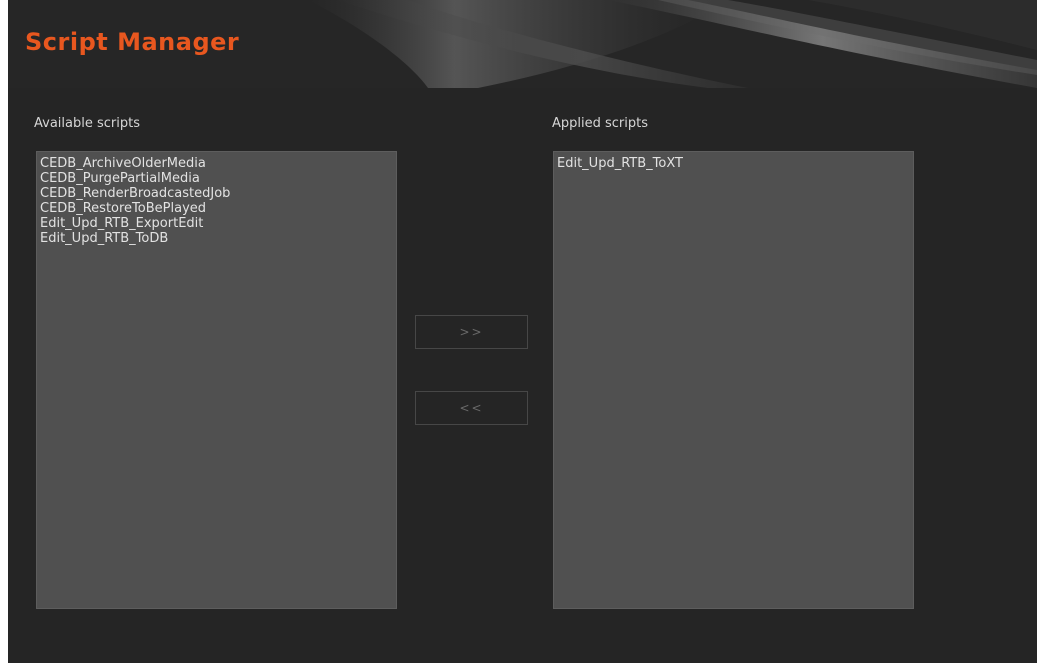 This screenshot has width=1037, height=663. I want to click on applied-scripts-label: Applied scripts, so click(600, 123).